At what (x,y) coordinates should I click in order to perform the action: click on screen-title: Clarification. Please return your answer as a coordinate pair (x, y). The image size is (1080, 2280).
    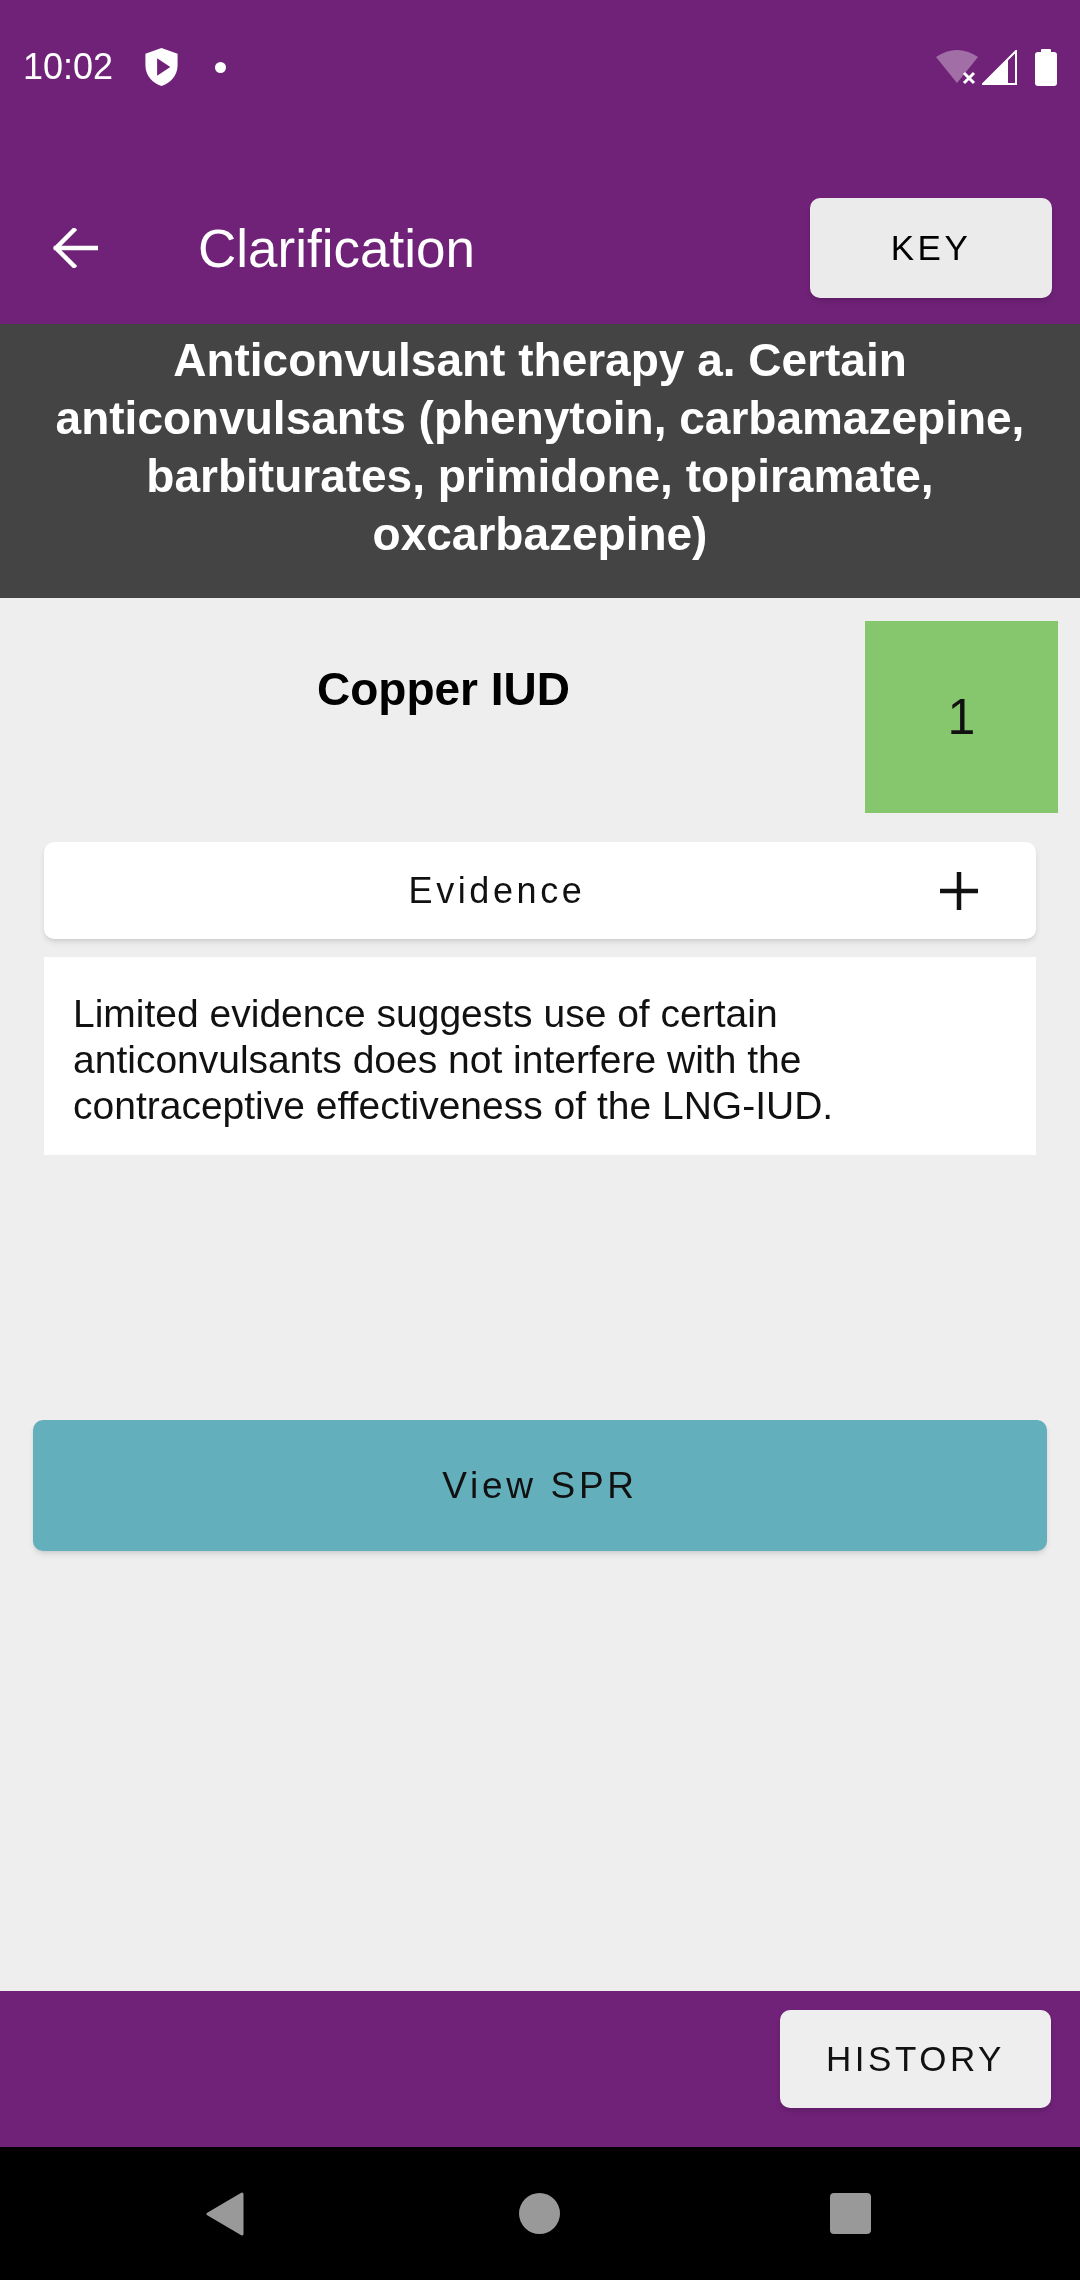
    Looking at the image, I should click on (336, 248).